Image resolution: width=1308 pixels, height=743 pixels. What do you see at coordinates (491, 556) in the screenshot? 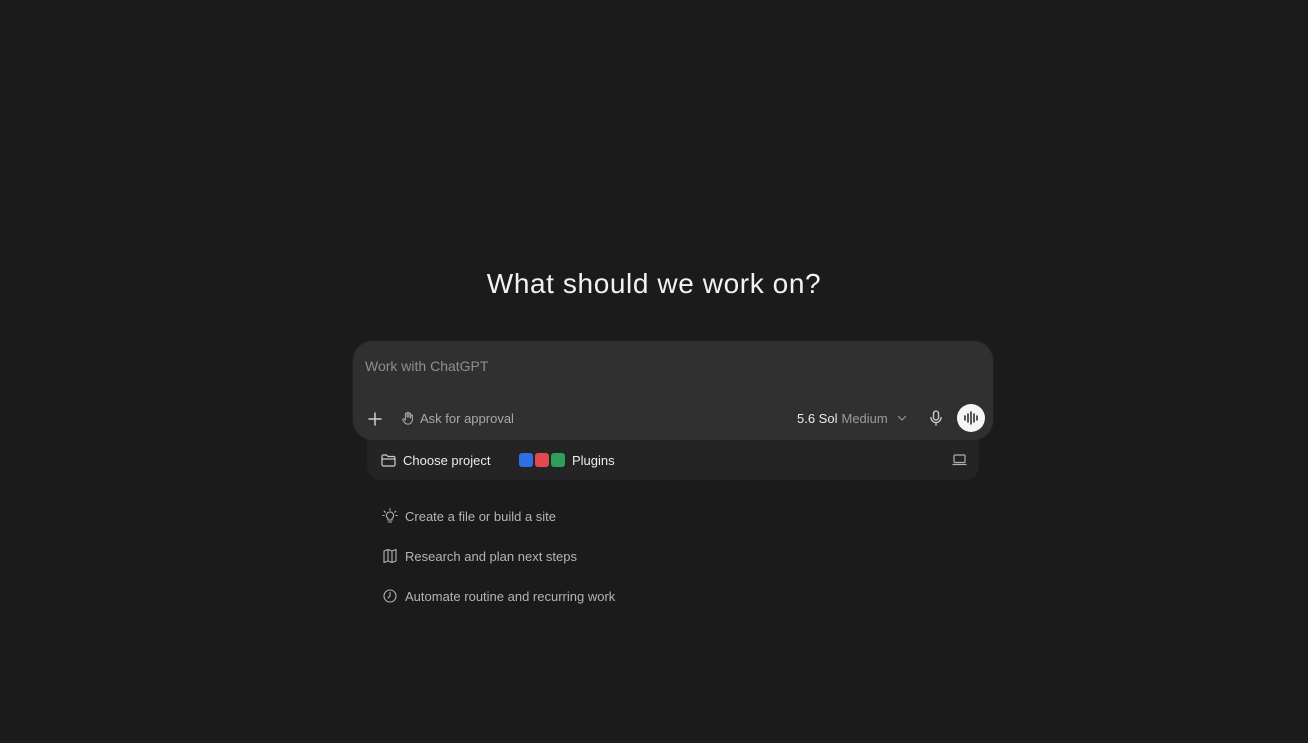
I see `suggestion-label: Research and plan next steps` at bounding box center [491, 556].